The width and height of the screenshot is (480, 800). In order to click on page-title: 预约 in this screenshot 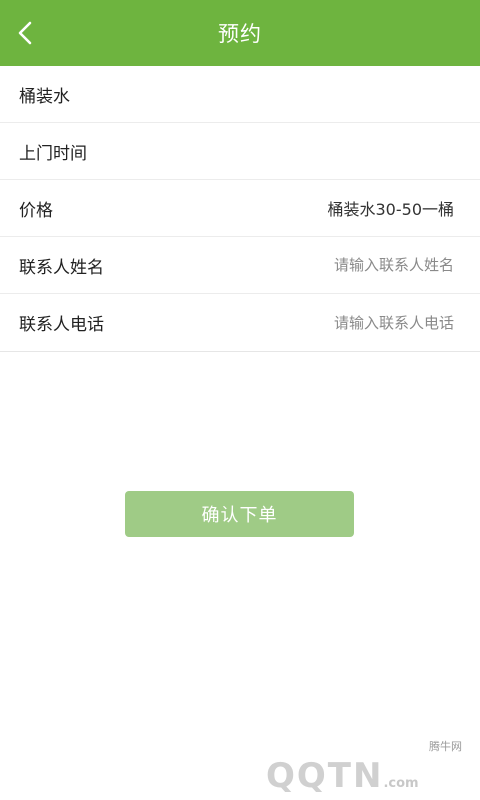, I will do `click(240, 34)`.